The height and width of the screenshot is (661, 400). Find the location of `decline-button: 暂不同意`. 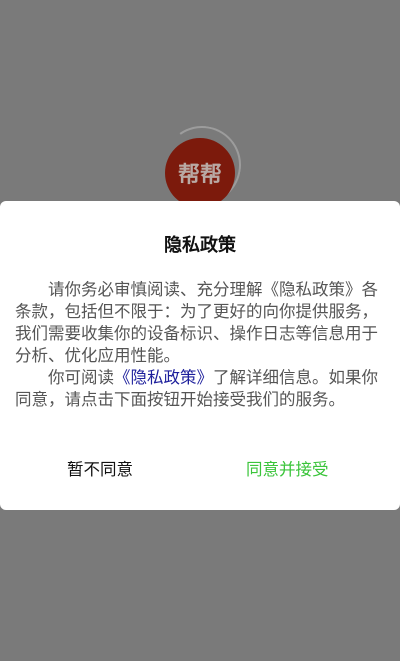

decline-button: 暂不同意 is located at coordinates (100, 468).